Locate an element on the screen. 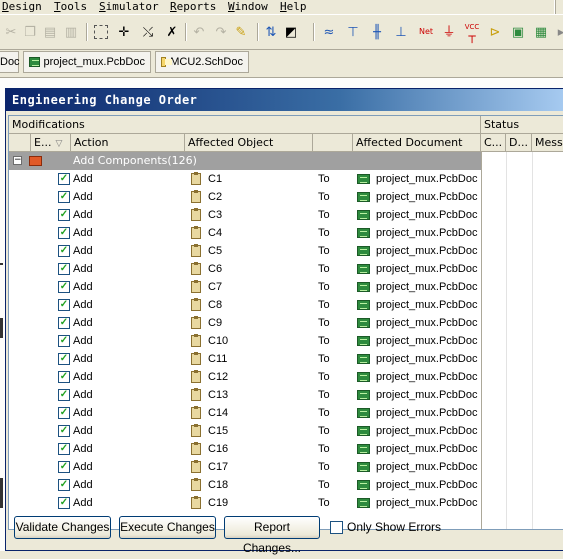 The image size is (563, 559). edit-icon: ✎ is located at coordinates (241, 32).